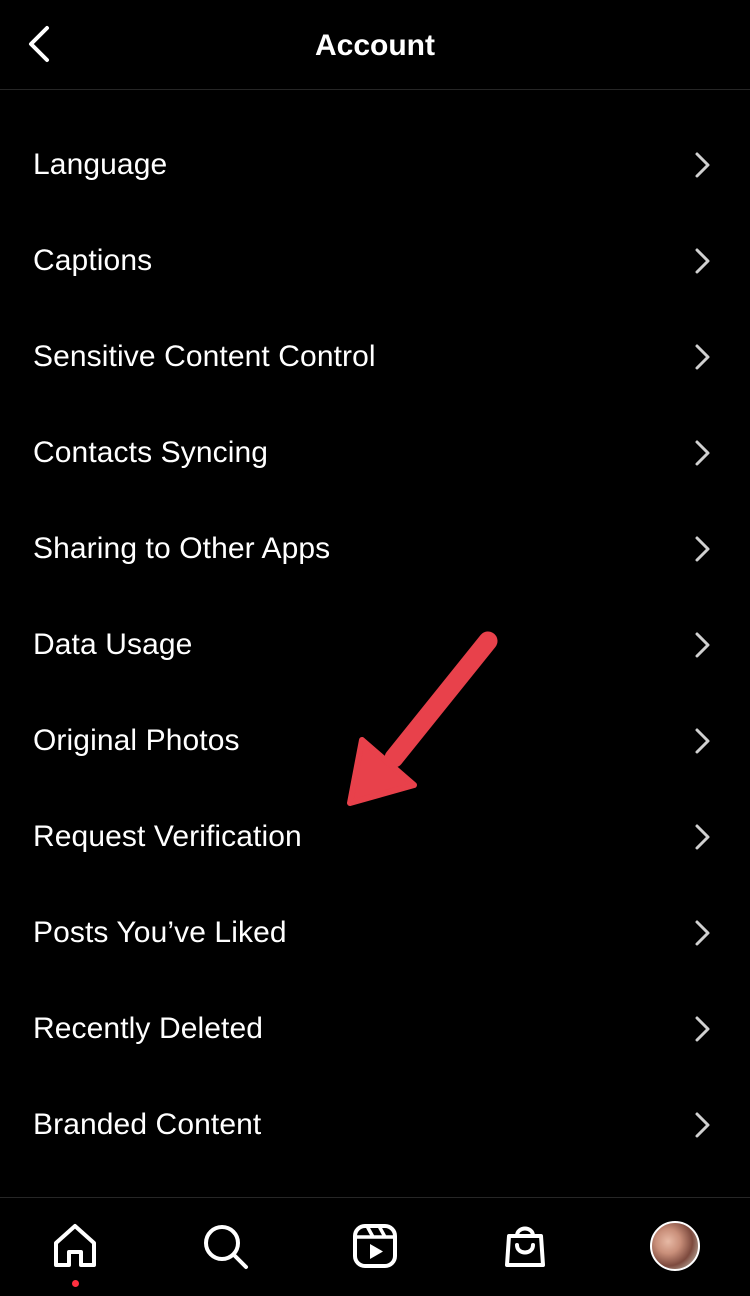 The width and height of the screenshot is (750, 1296). I want to click on shop-icon, so click(525, 1246).